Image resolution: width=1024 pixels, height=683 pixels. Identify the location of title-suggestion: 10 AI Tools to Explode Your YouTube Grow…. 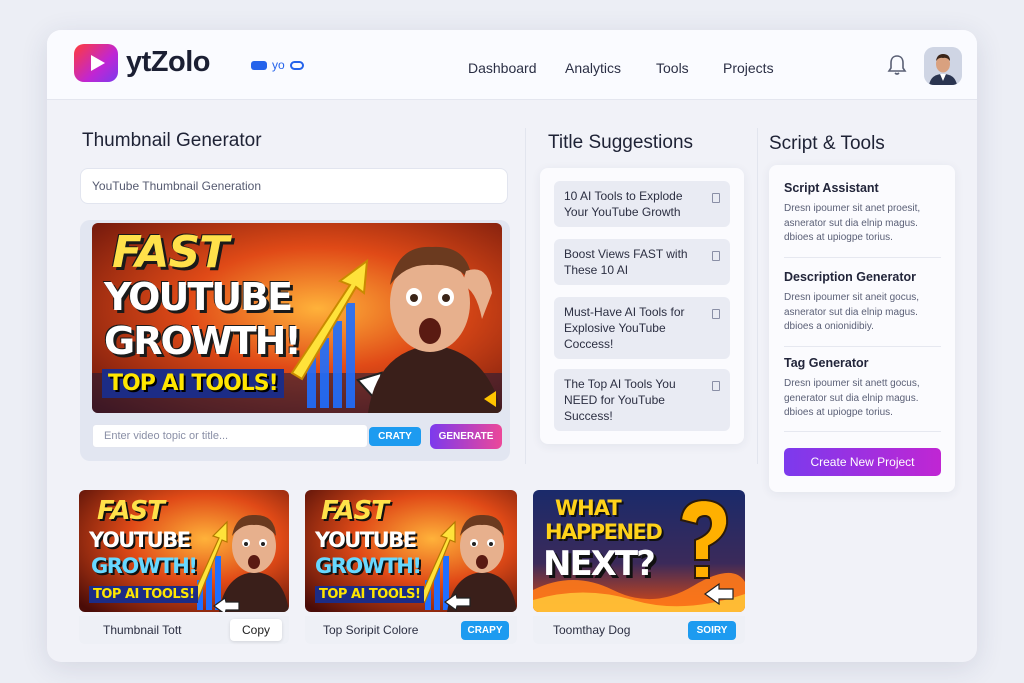
(642, 204).